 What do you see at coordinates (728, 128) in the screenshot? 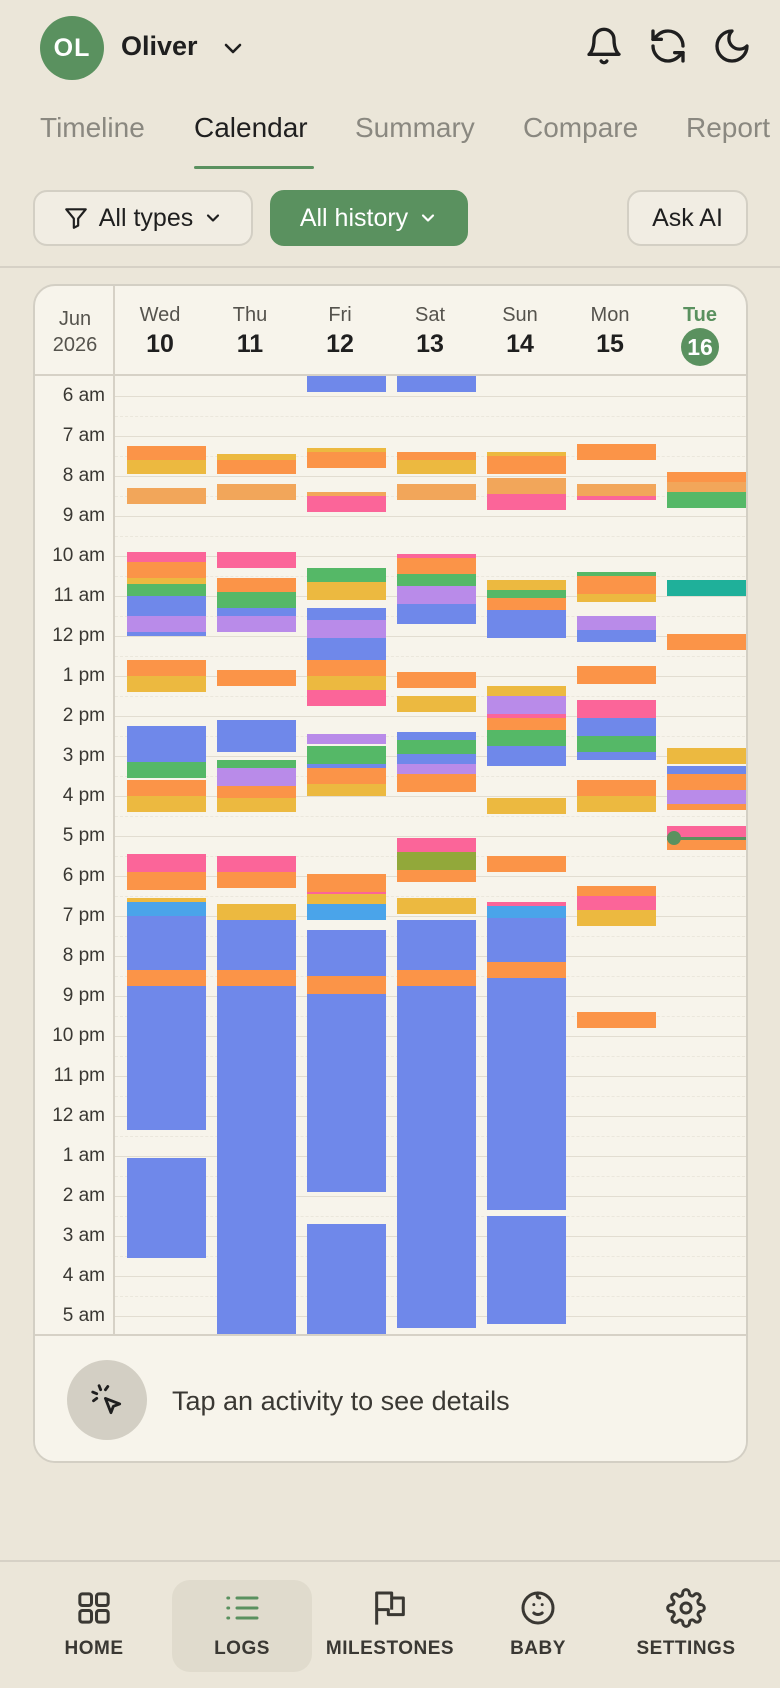
I see `tab-report: Report` at bounding box center [728, 128].